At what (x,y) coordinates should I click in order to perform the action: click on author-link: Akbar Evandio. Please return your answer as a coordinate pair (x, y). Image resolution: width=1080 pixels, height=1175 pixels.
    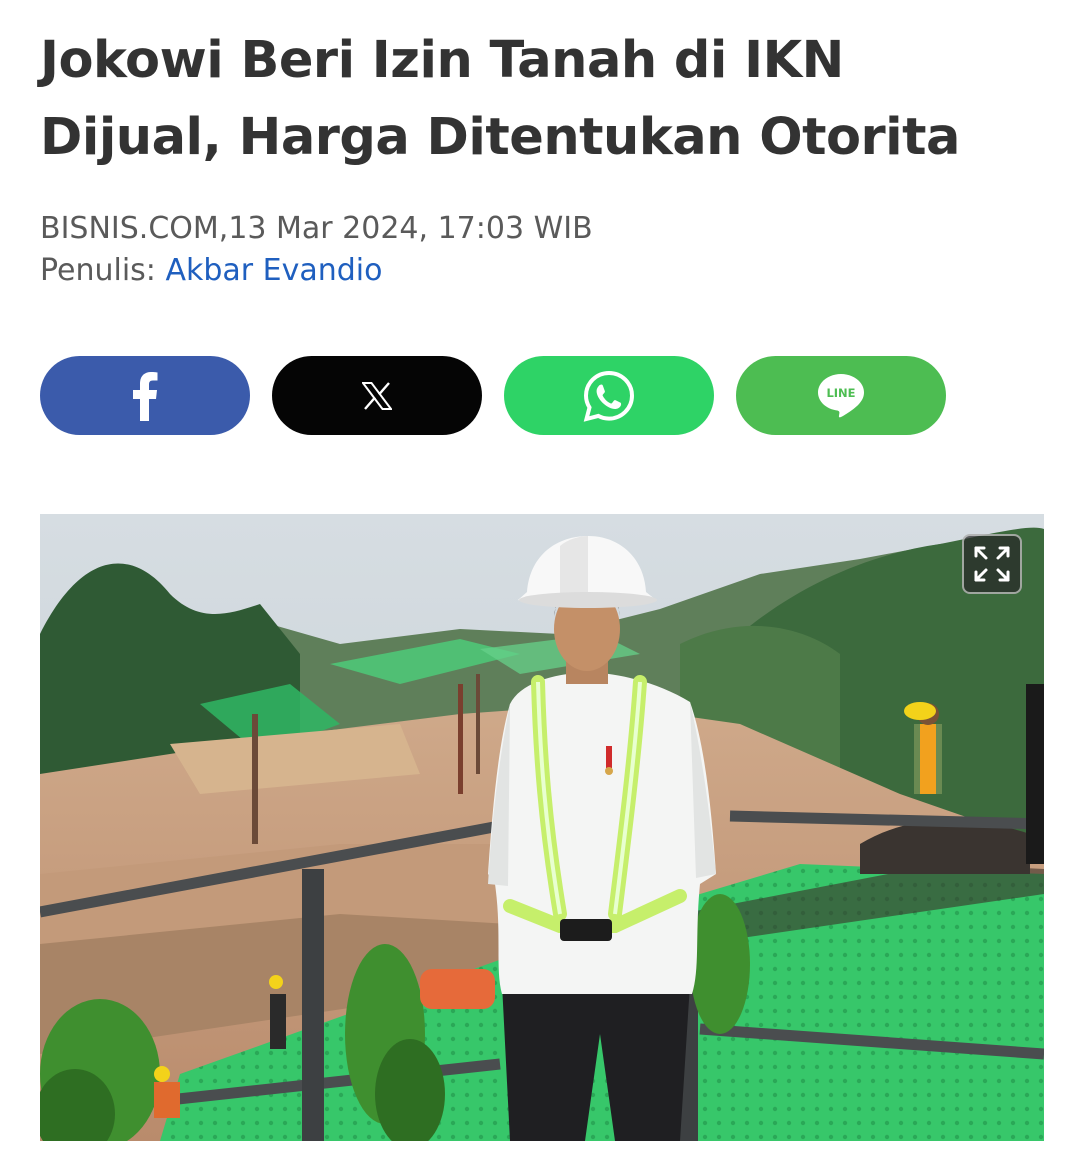
    Looking at the image, I should click on (273, 270).